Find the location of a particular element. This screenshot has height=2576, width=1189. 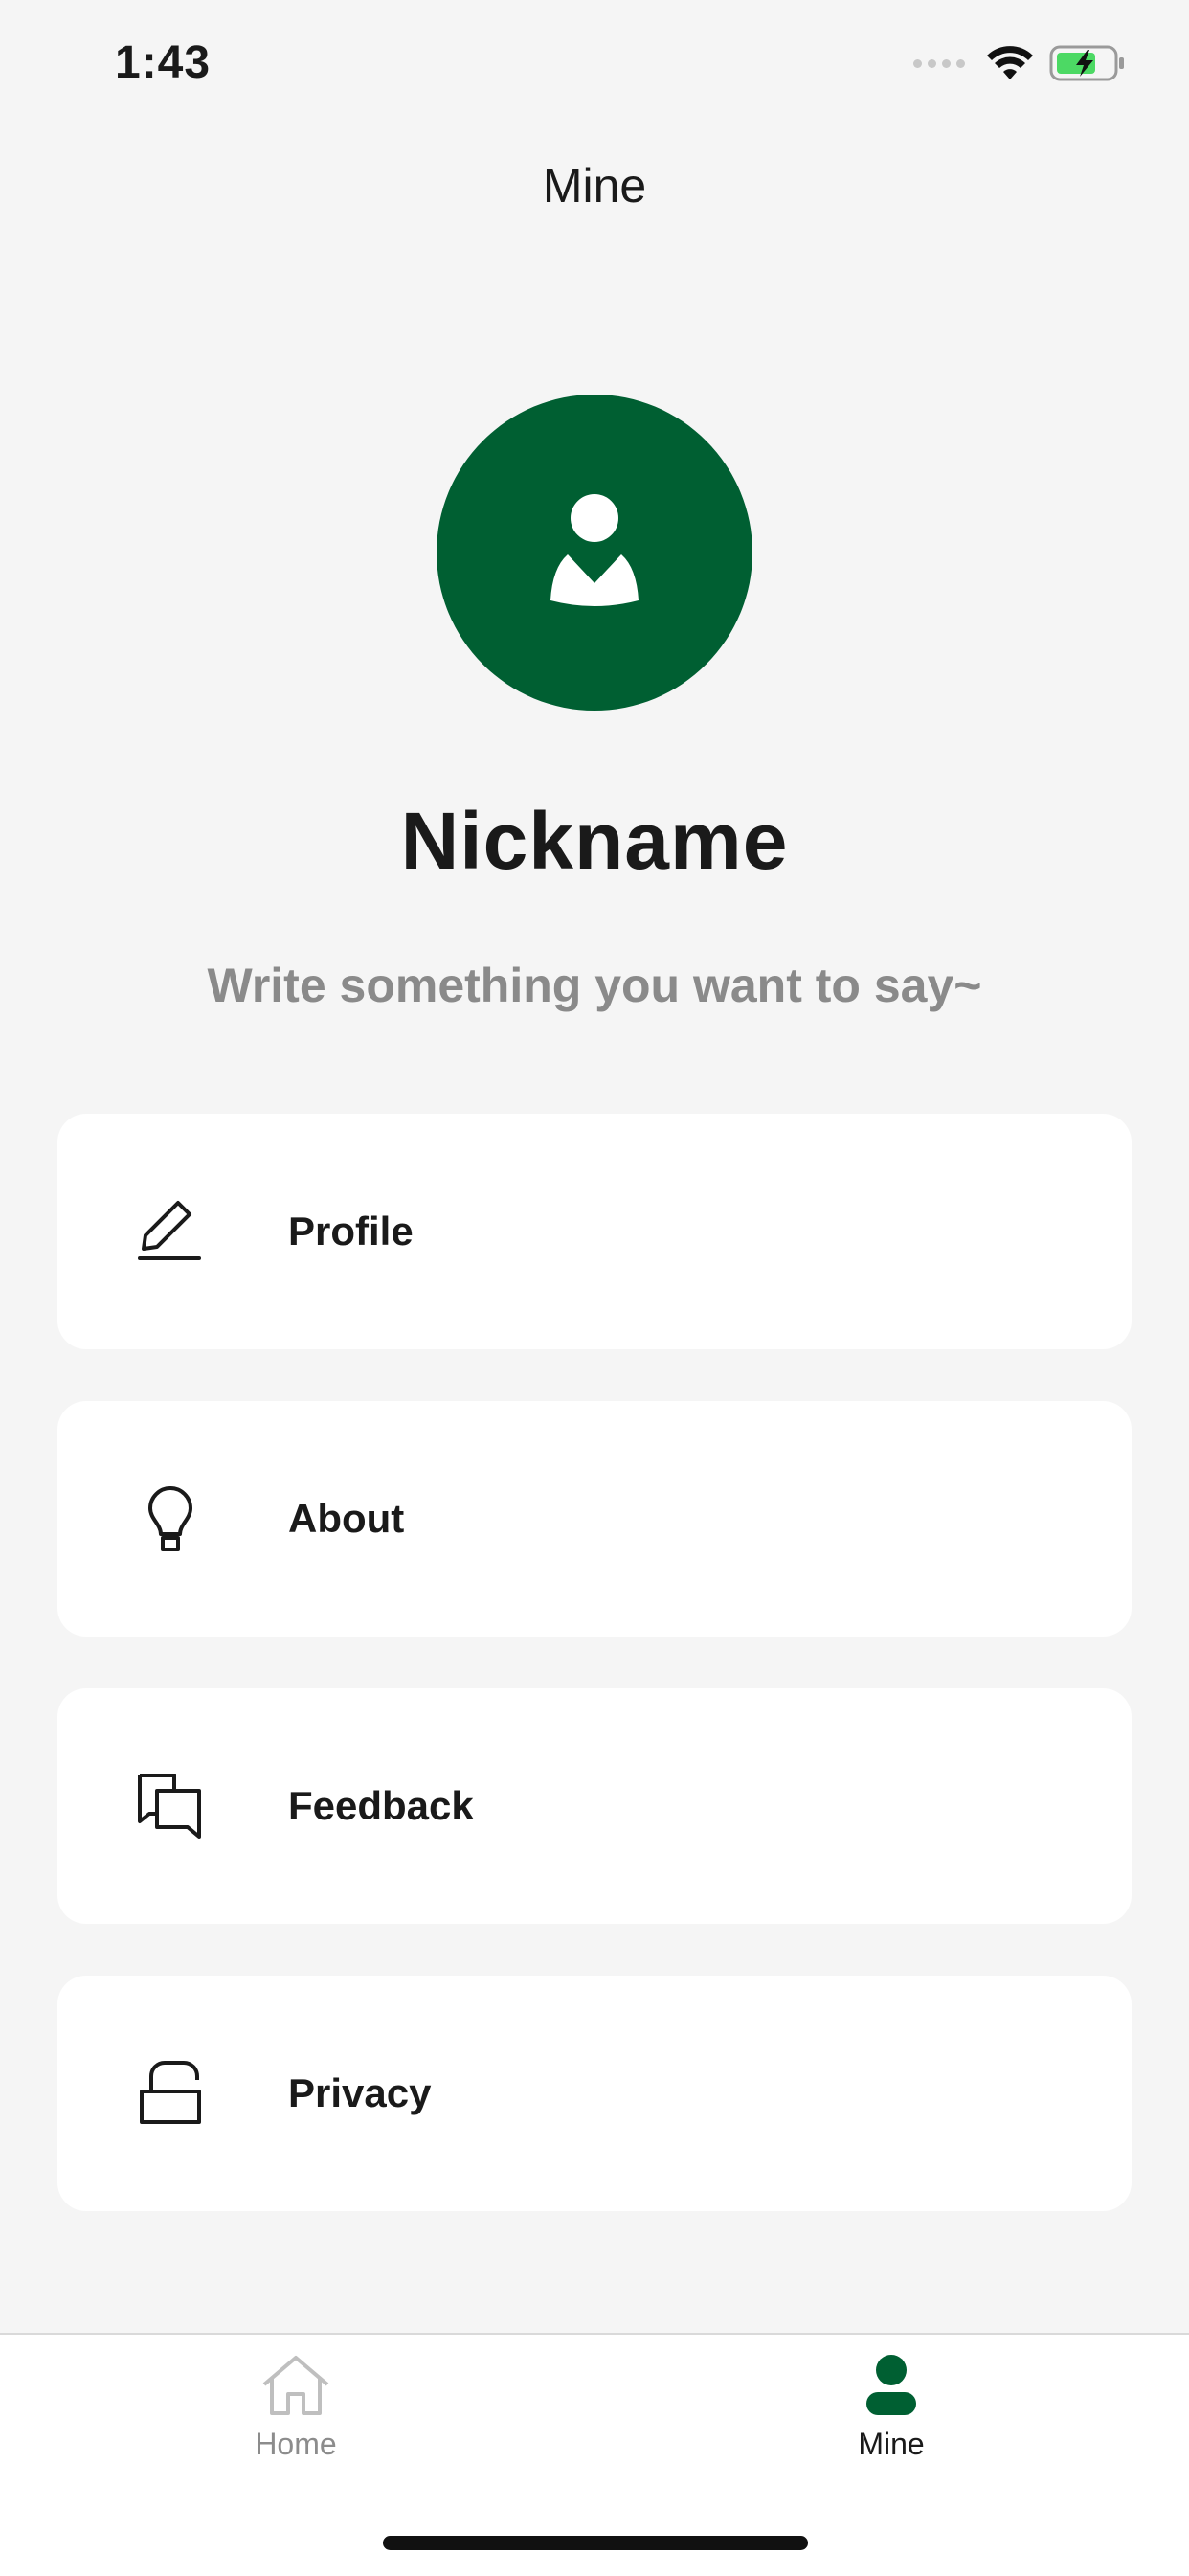

wifi-icon is located at coordinates (1010, 62).